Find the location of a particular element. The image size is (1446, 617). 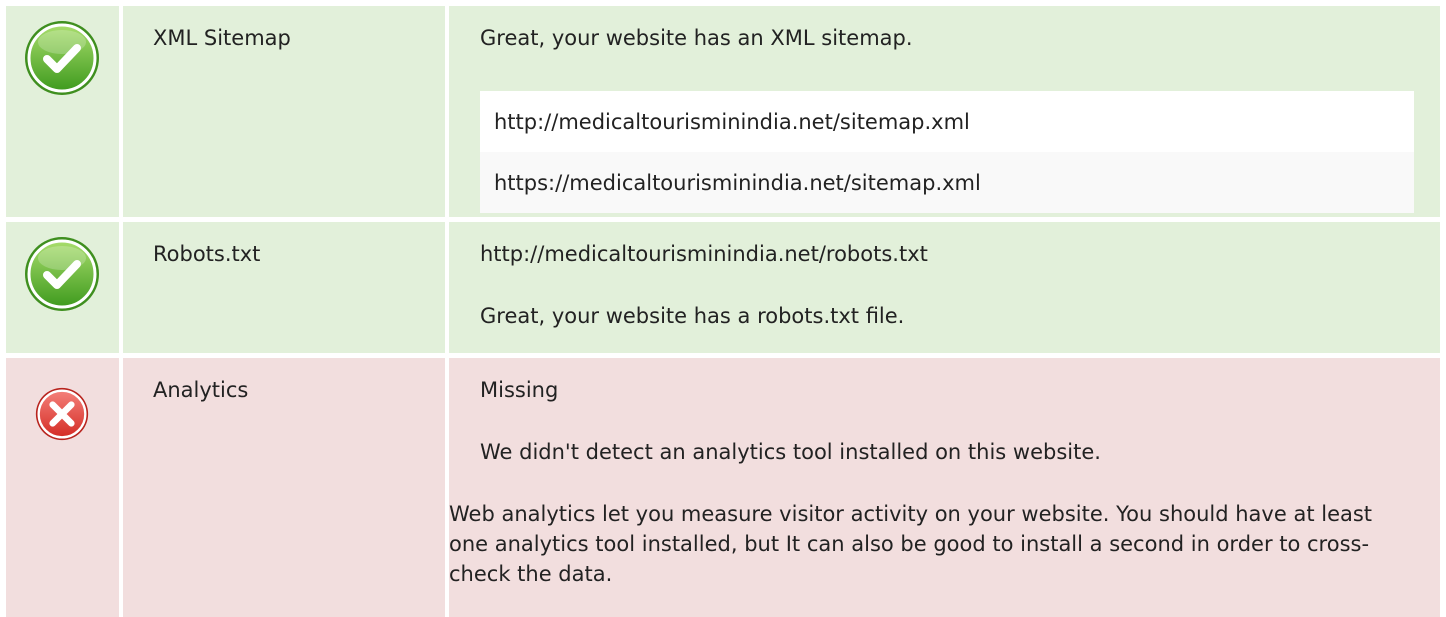

robots-txt-label-cell: Robots.txt is located at coordinates (284, 287).